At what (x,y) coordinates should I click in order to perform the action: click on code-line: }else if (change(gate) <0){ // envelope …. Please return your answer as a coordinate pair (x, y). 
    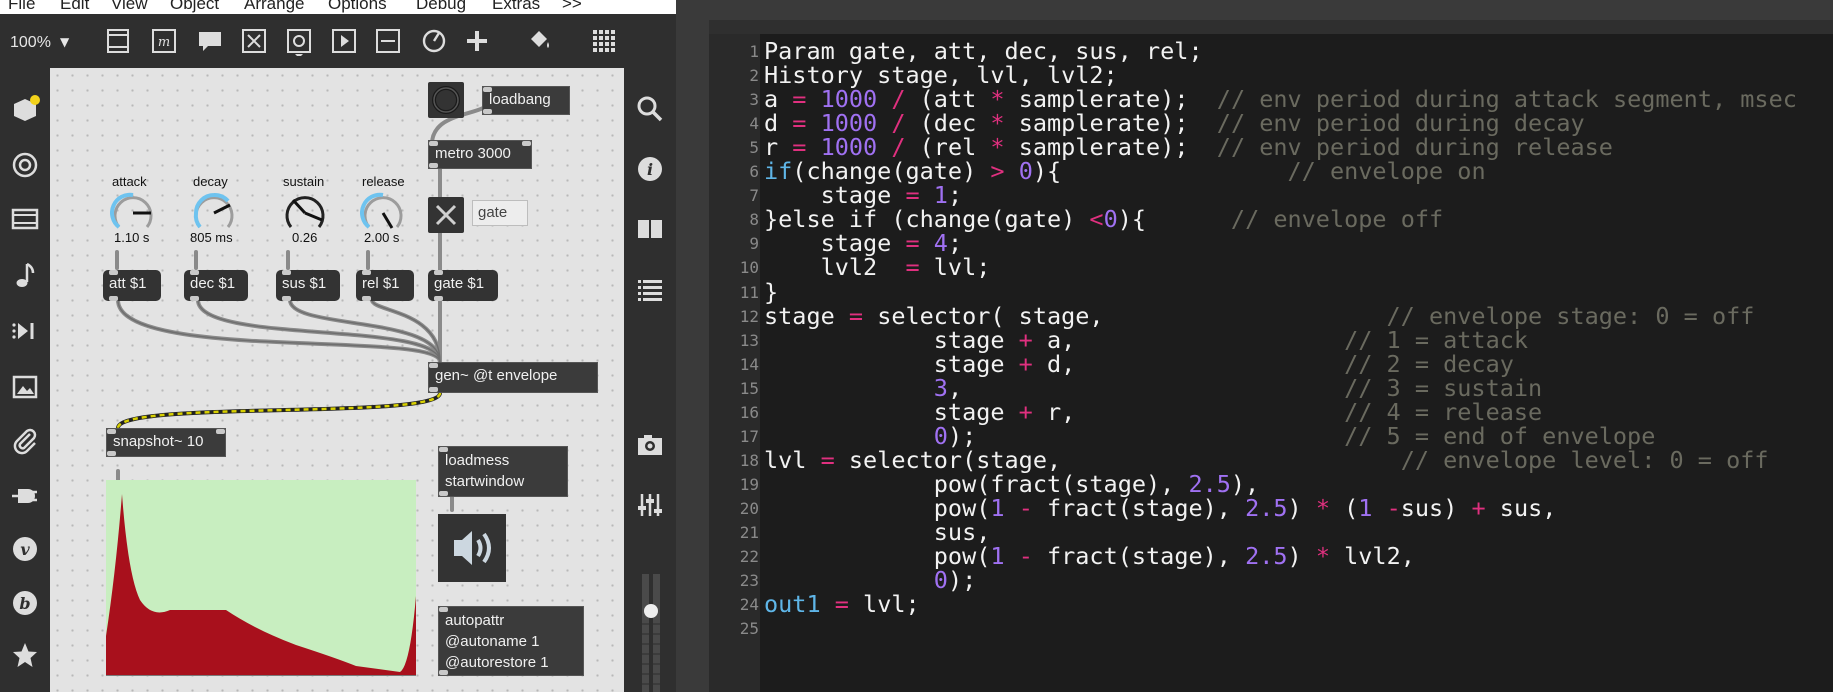
    Looking at the image, I should click on (1103, 219).